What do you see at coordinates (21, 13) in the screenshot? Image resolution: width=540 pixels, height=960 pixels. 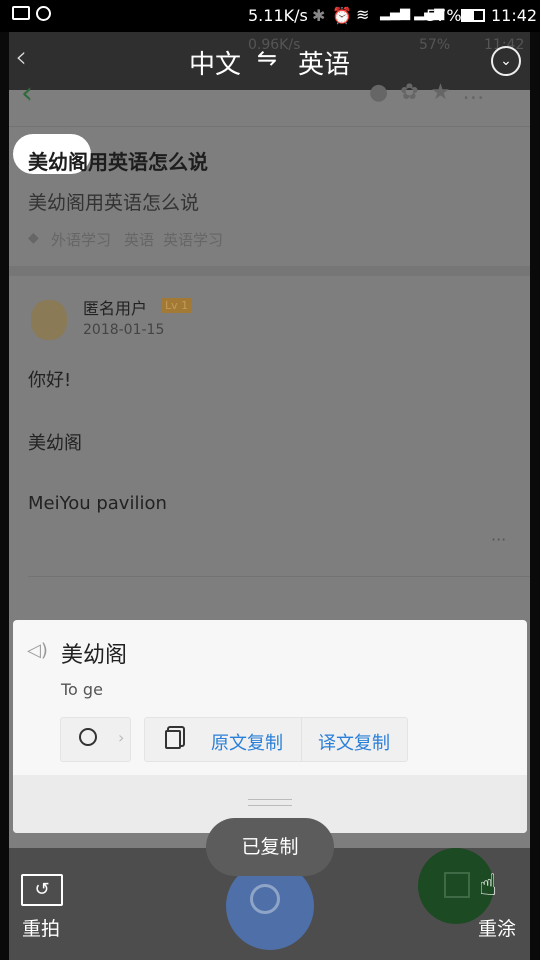 I see `image-icon` at bounding box center [21, 13].